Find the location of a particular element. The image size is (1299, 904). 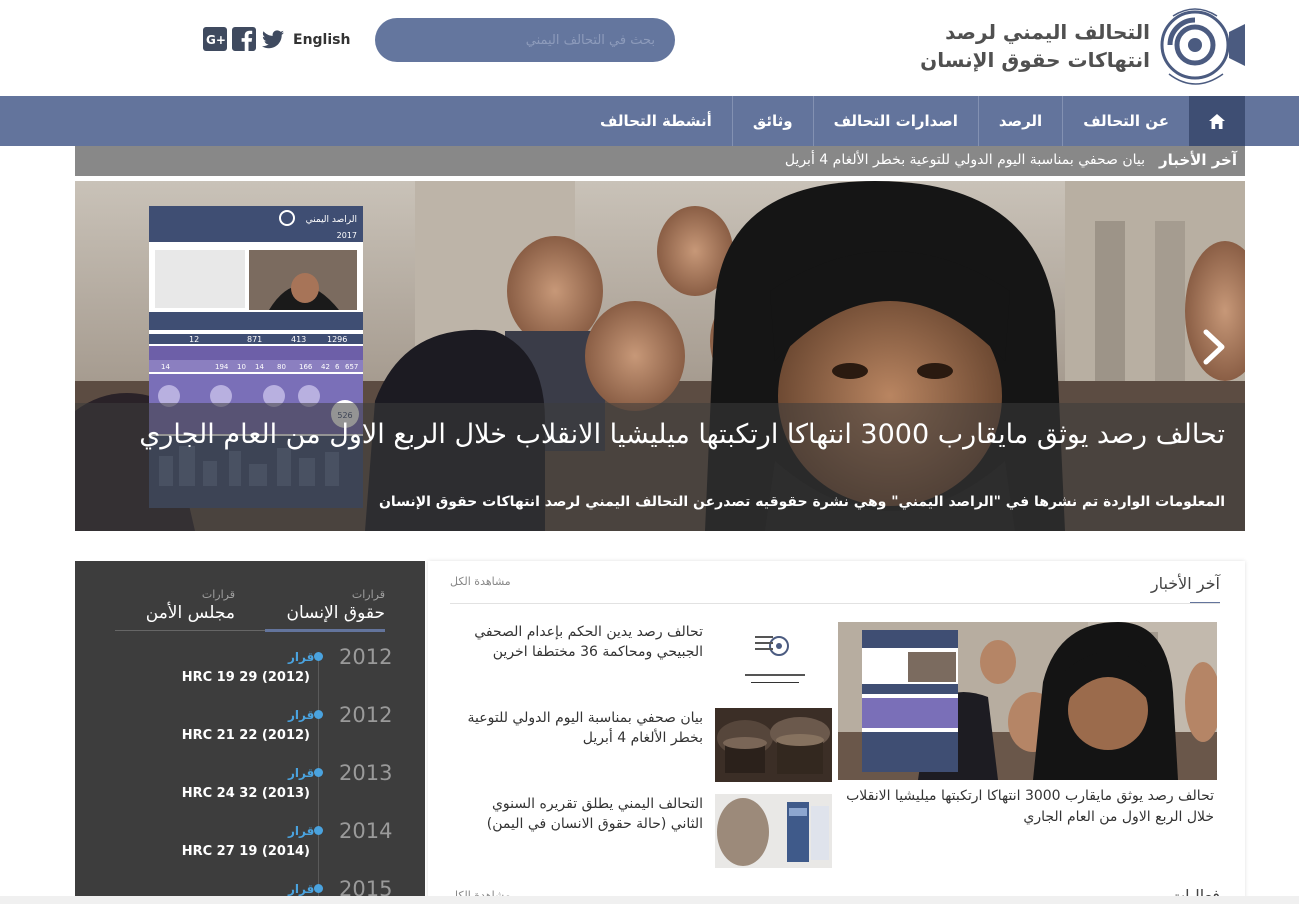

page-scroll-edge is located at coordinates (649, 900).